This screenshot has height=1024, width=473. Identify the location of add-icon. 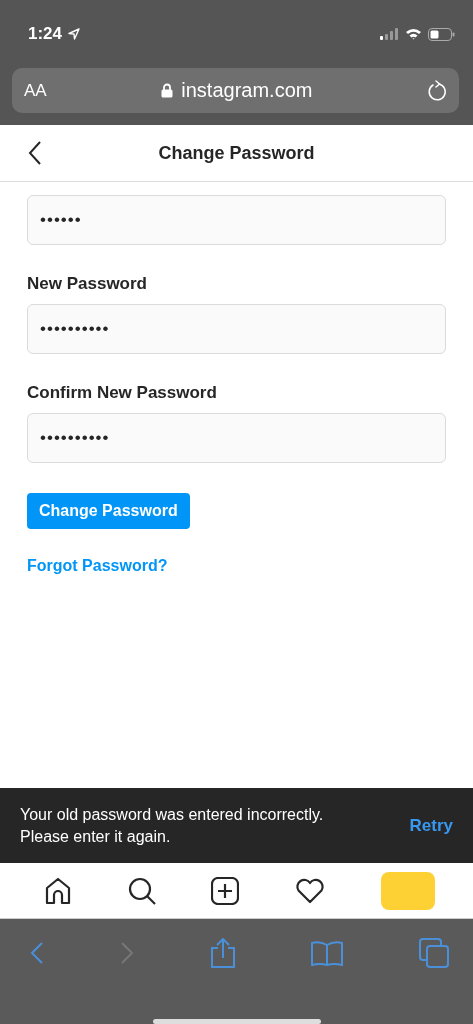
(225, 890).